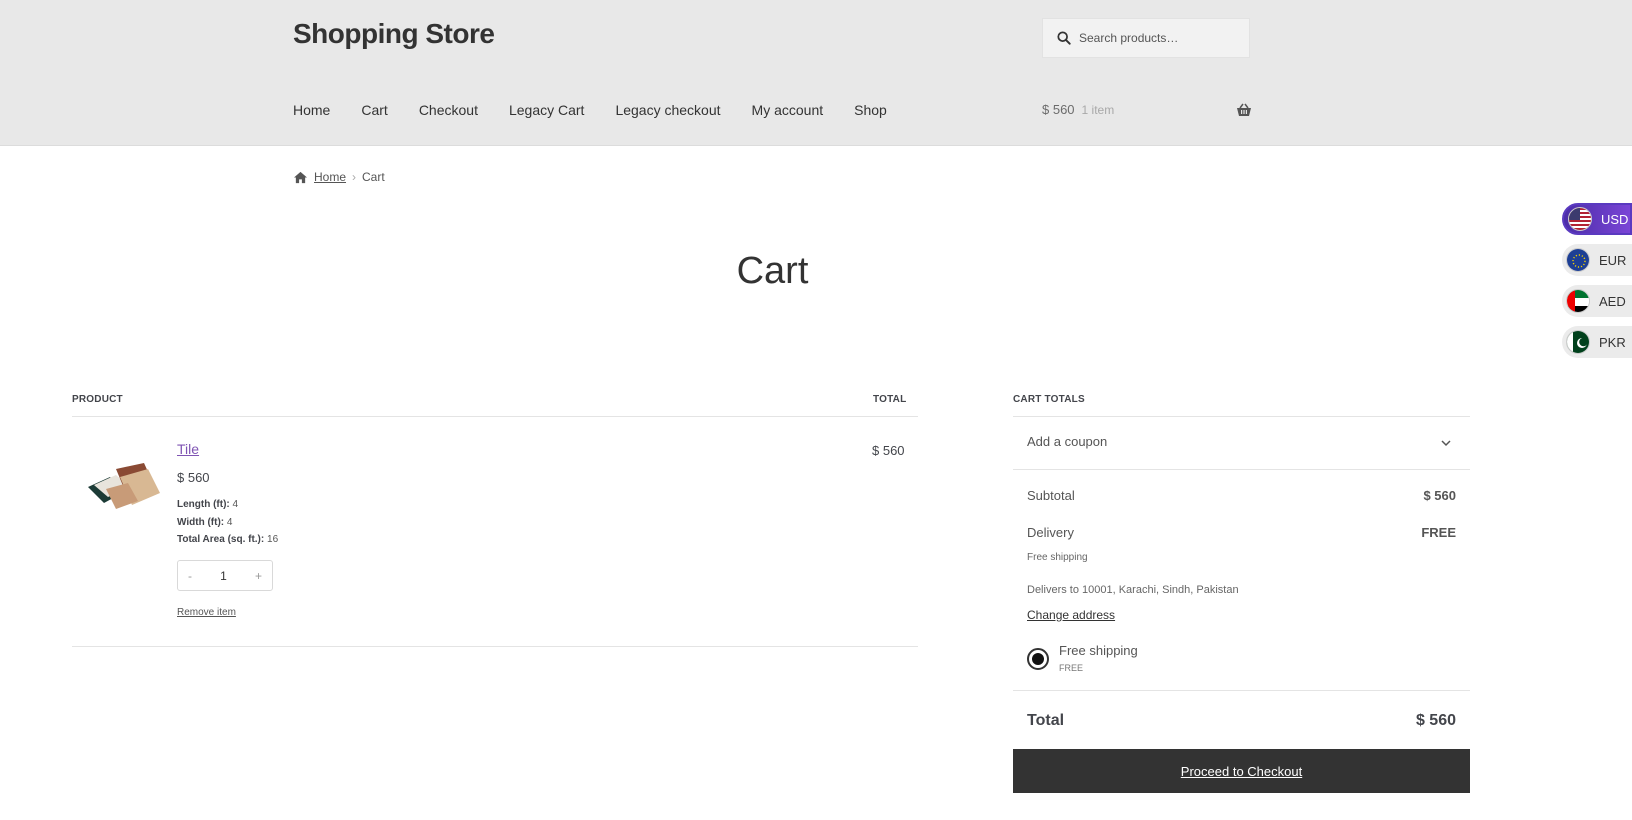 The image size is (1632, 820). Describe the element at coordinates (1439, 495) in the screenshot. I see `subtotal-value: $ 560` at that location.